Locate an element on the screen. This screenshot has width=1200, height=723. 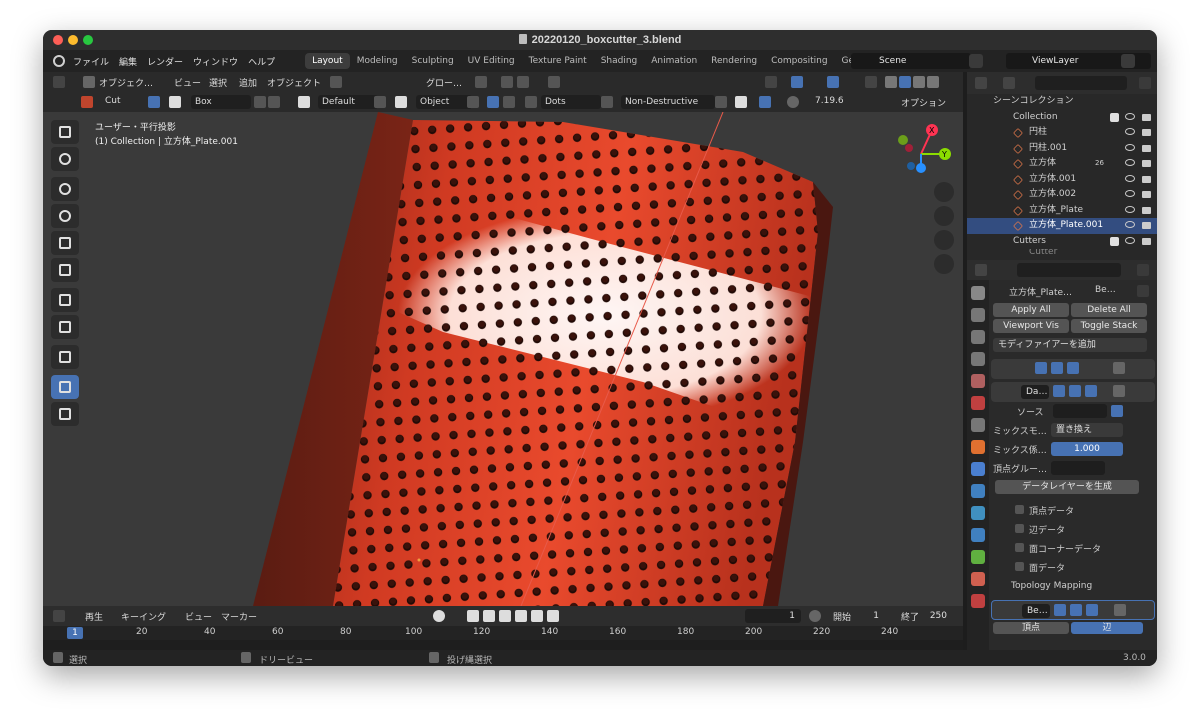
scene-selector: Scene is located at coordinates (911, 61).